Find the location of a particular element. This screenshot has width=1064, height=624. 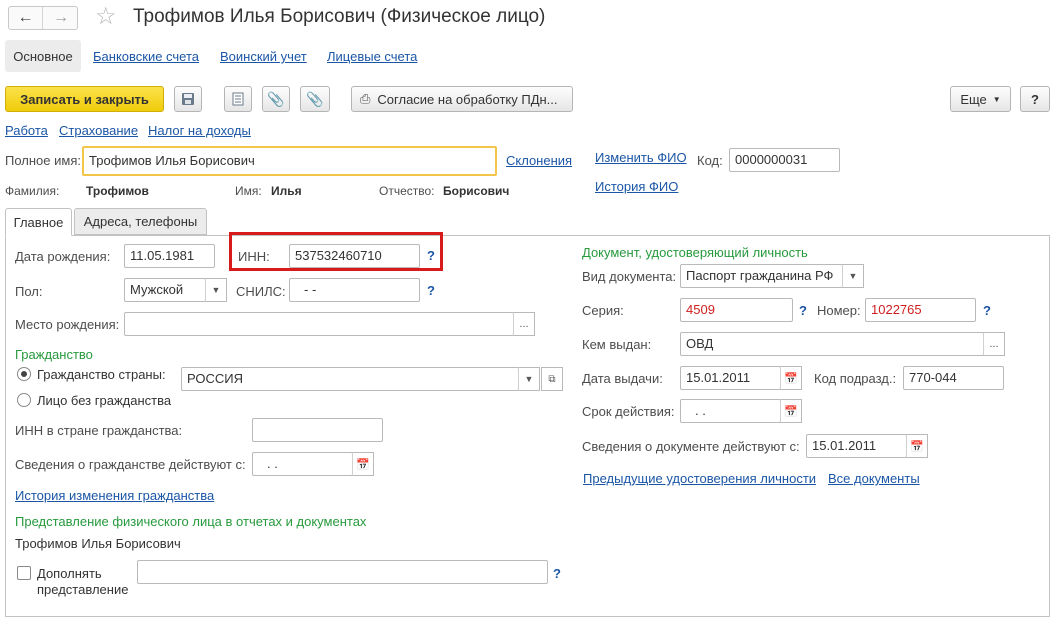

report-button is located at coordinates (238, 99).